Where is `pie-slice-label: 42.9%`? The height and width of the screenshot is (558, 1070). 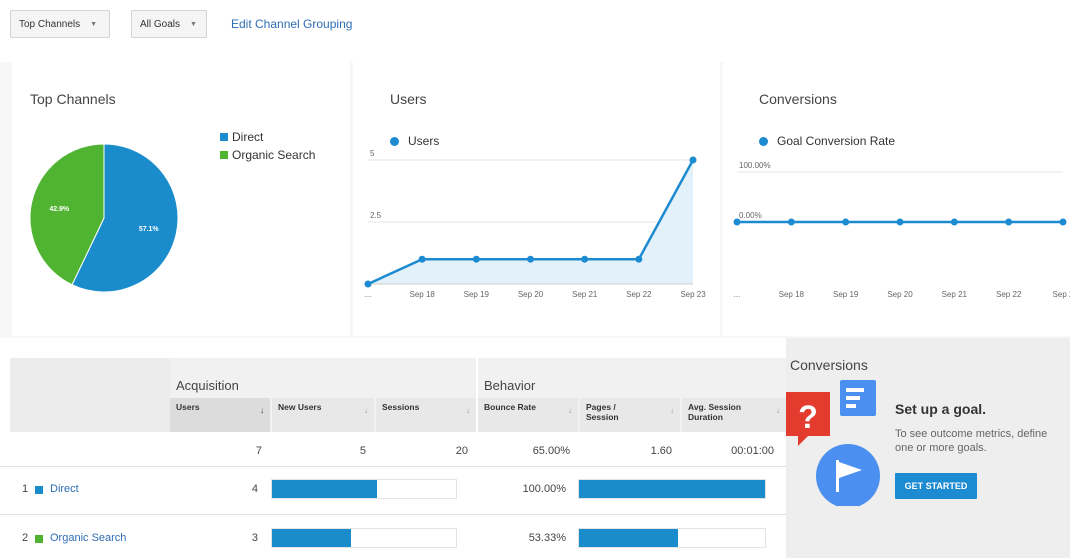
pie-slice-label: 42.9% is located at coordinates (59, 209).